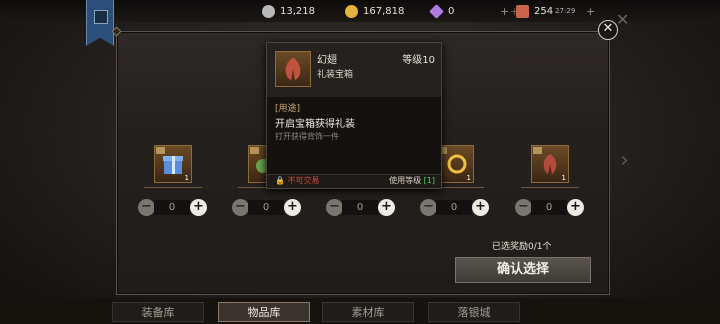 The height and width of the screenshot is (324, 720). Describe the element at coordinates (368, 312) in the screenshot. I see `tab-materials: 素材库` at that location.